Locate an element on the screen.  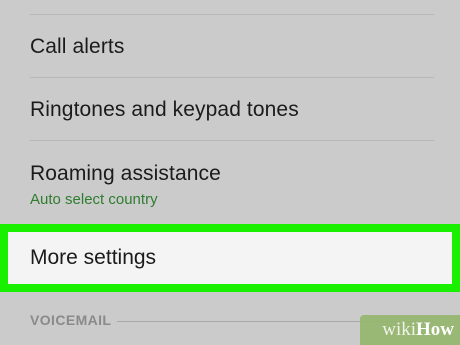
call-alerts-label: Call alerts is located at coordinates (77, 46).